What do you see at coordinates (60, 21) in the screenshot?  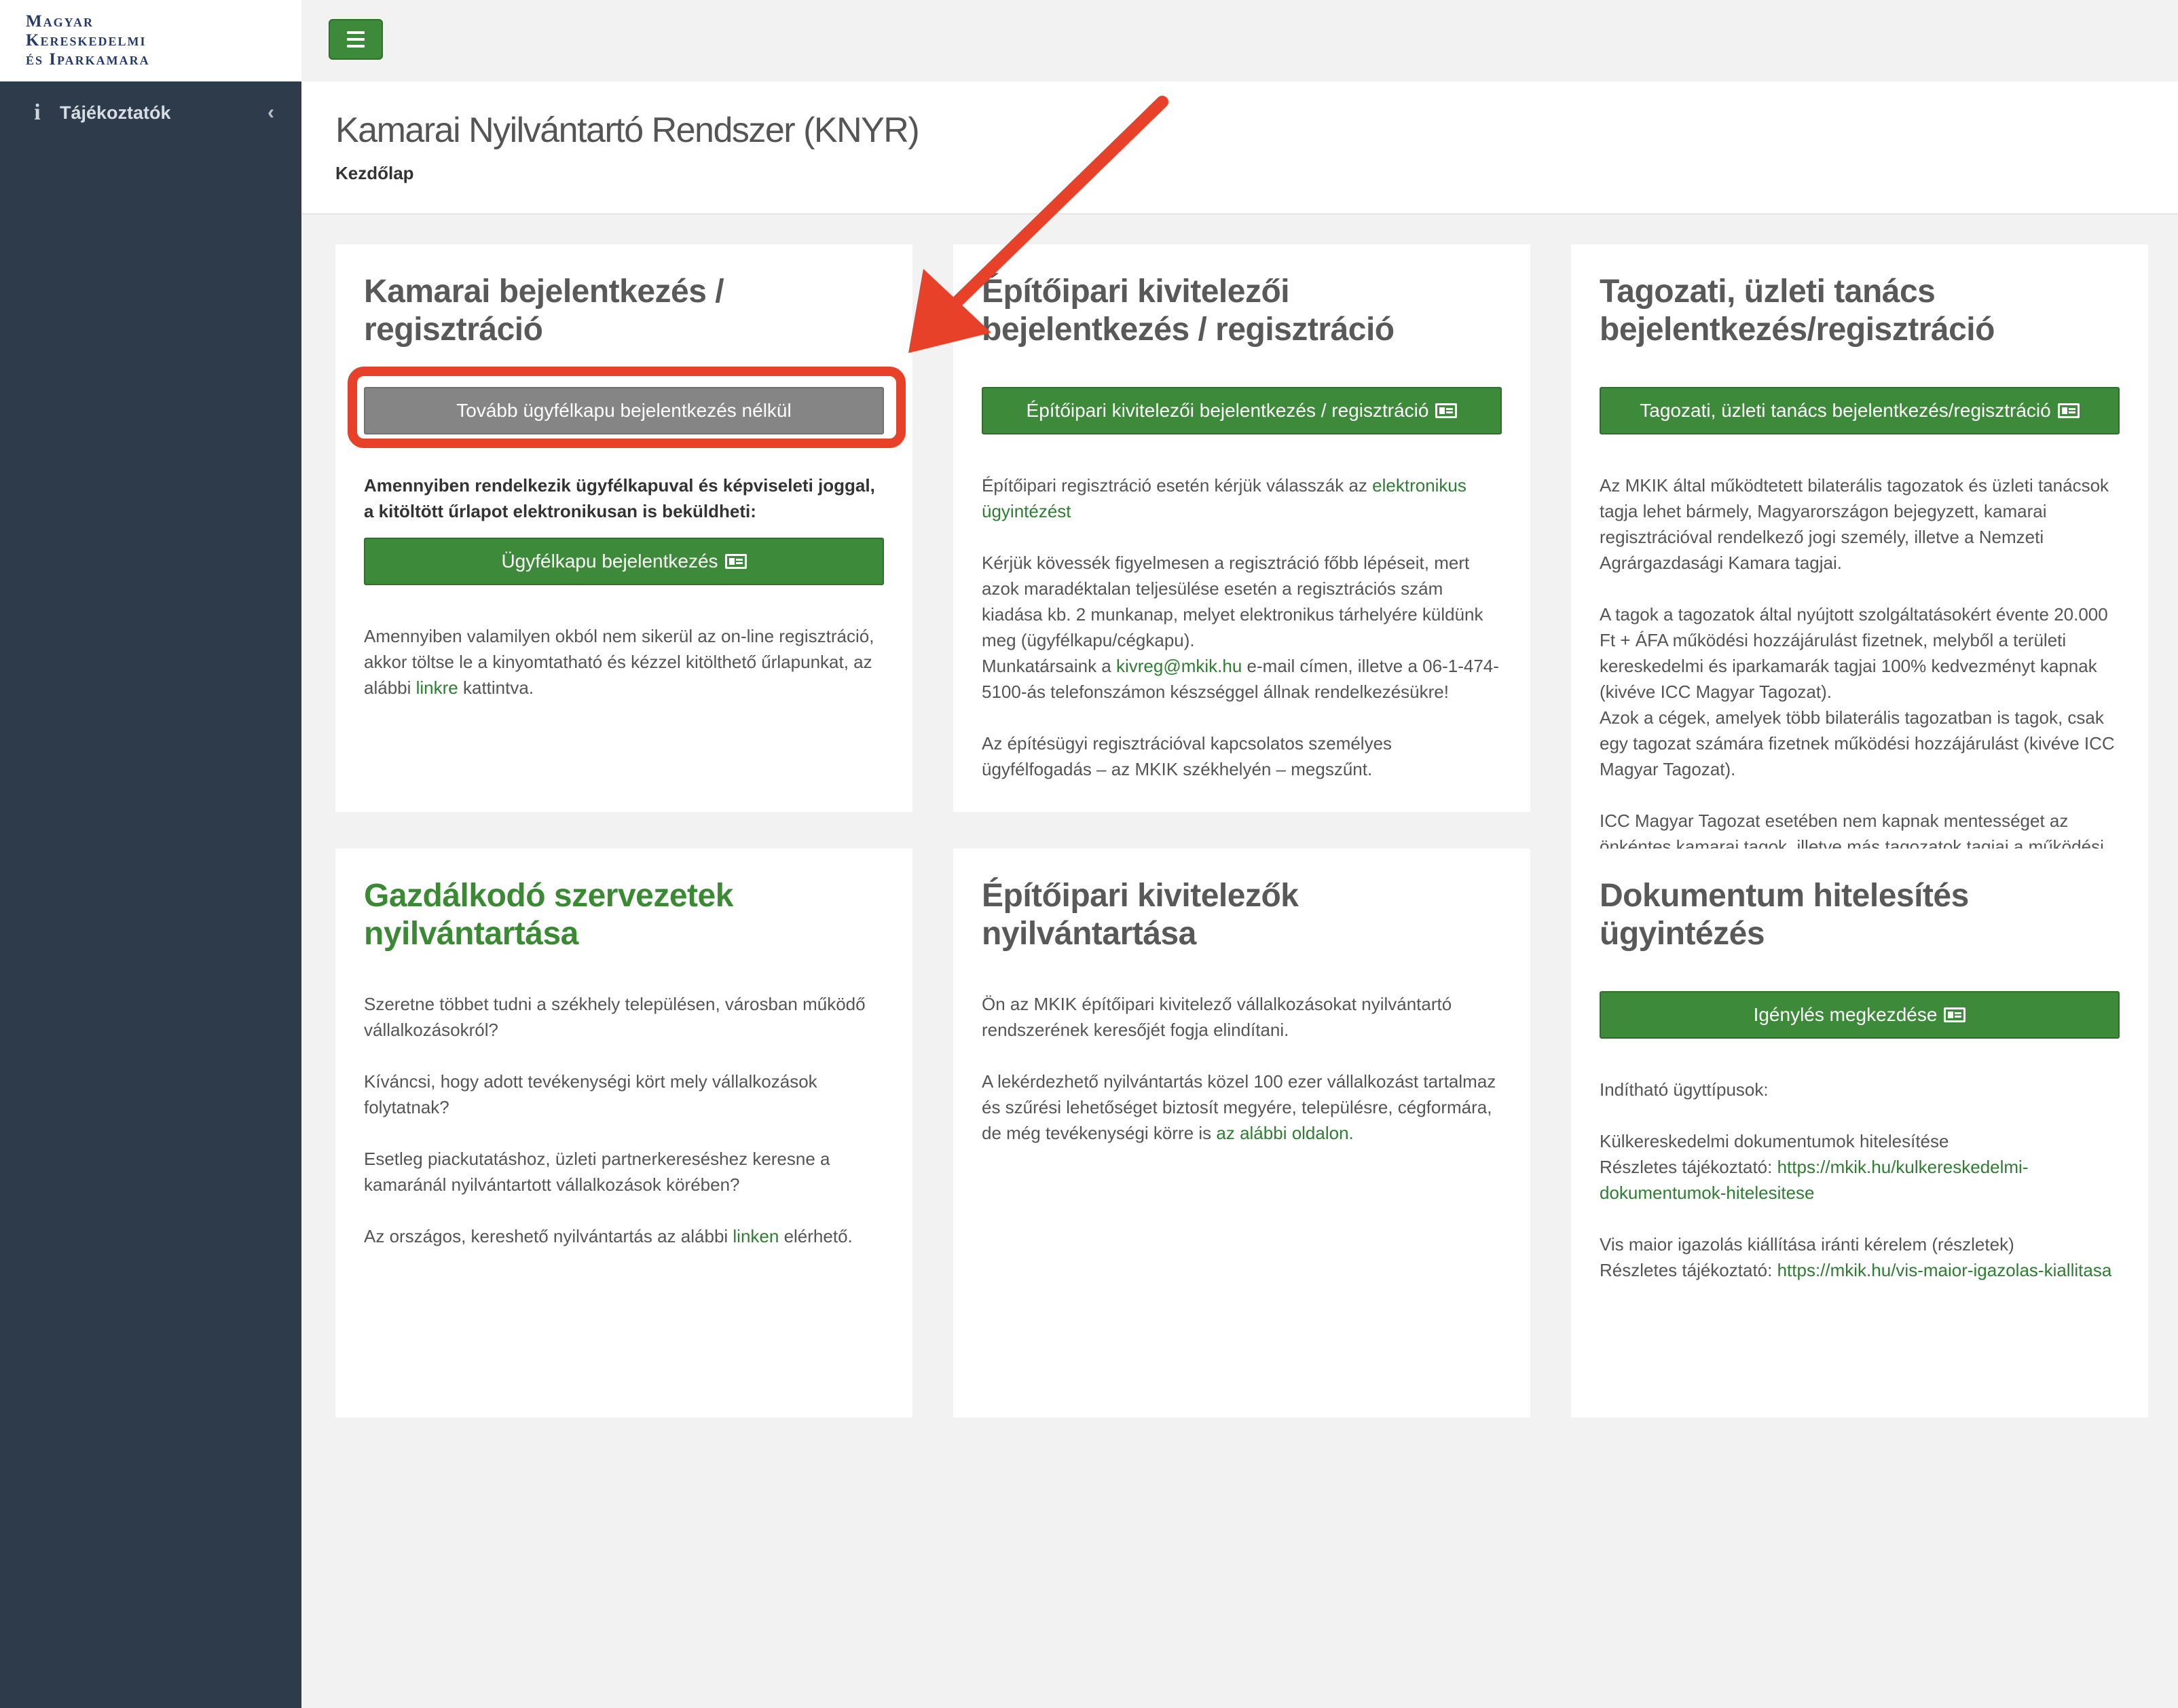 I see `logo-line-1: Magyar` at bounding box center [60, 21].